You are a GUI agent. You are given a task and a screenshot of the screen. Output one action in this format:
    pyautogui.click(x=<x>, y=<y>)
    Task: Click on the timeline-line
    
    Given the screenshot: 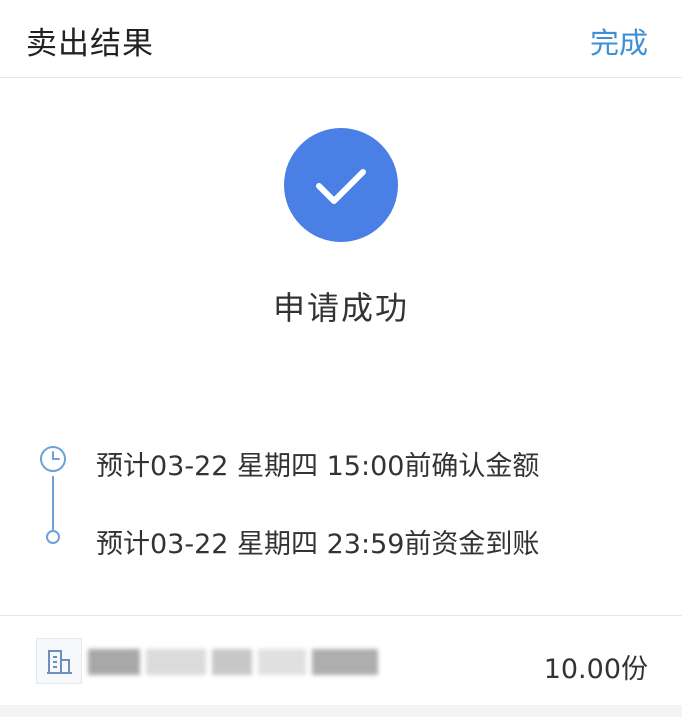 What is the action you would take?
    pyautogui.click(x=53, y=503)
    